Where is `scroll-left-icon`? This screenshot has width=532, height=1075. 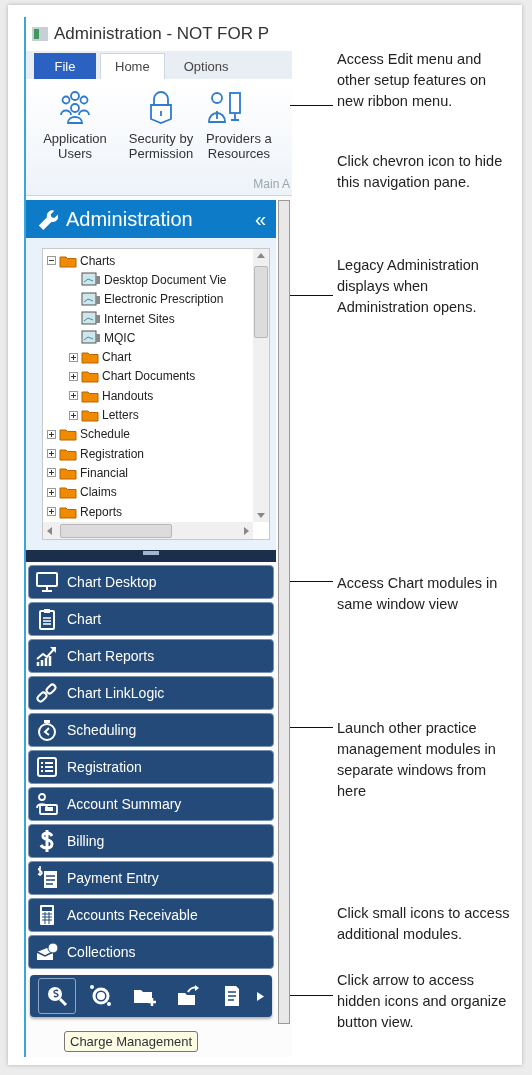 scroll-left-icon is located at coordinates (49, 530).